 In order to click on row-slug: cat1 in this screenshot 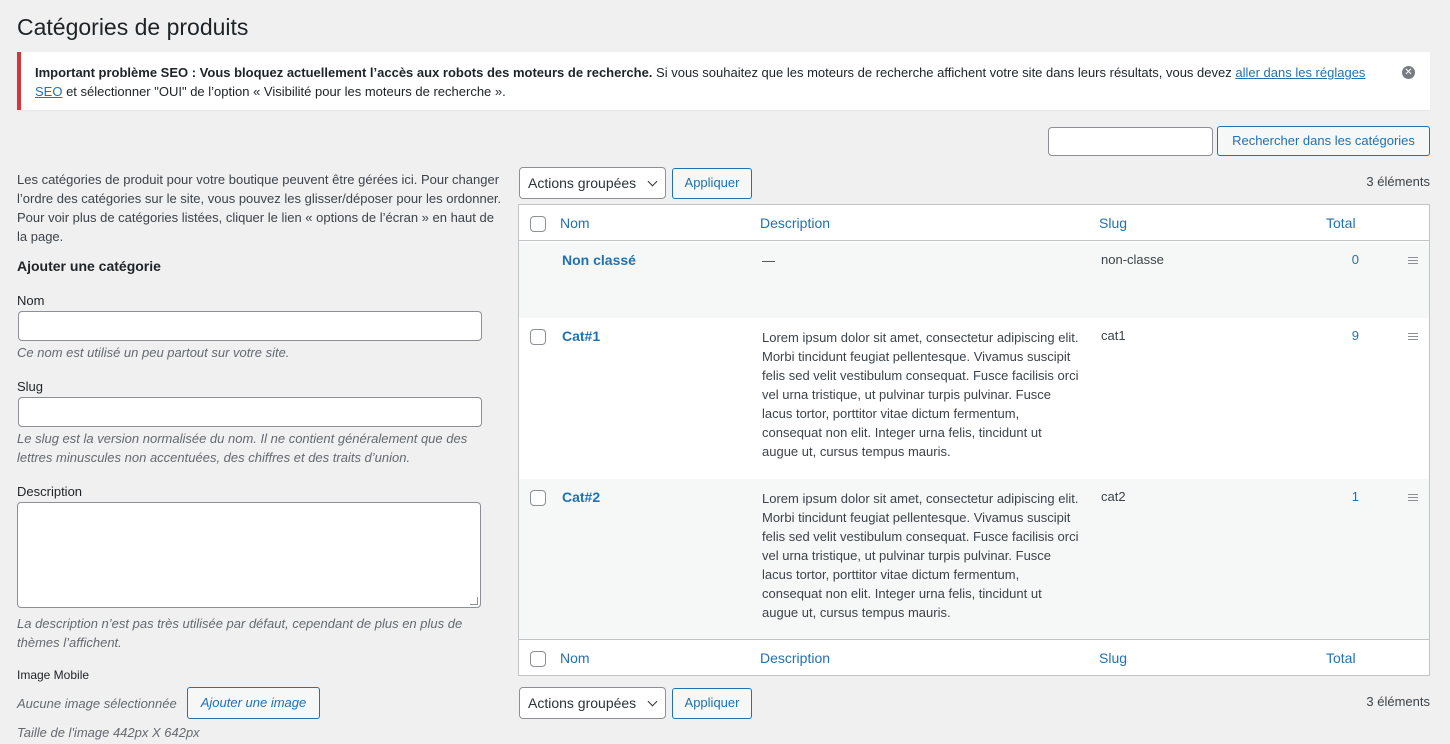, I will do `click(1113, 335)`.